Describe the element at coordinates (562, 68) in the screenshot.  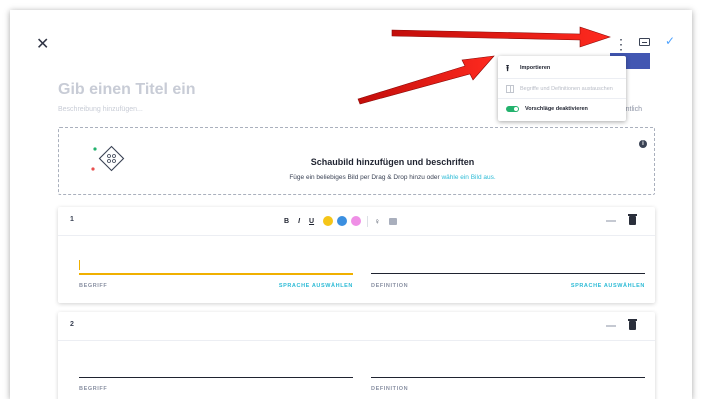
I see `menu-item-import: Importieren` at that location.